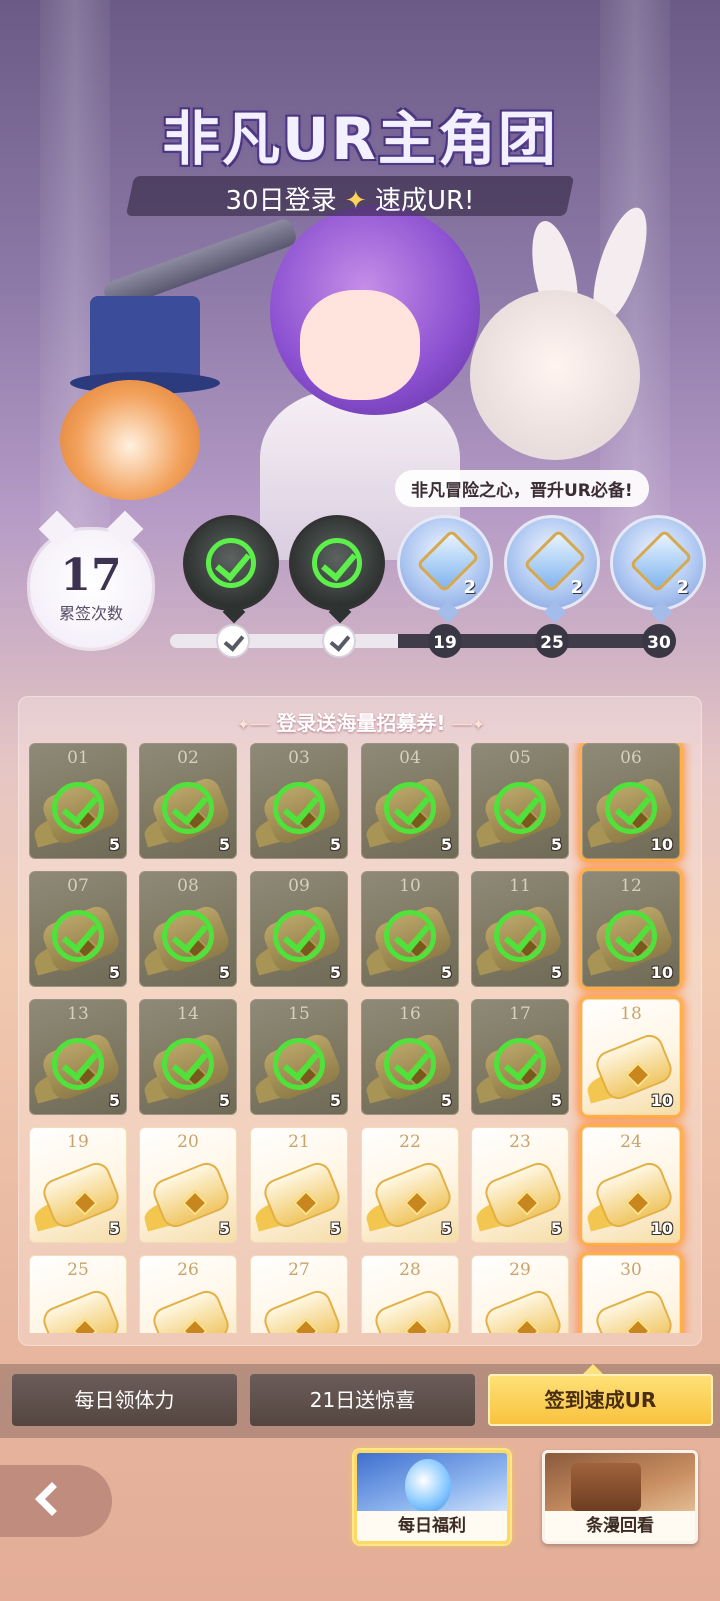 Image resolution: width=720 pixels, height=1601 pixels. What do you see at coordinates (355, 201) in the screenshot?
I see `sparkle-icon: ✦` at bounding box center [355, 201].